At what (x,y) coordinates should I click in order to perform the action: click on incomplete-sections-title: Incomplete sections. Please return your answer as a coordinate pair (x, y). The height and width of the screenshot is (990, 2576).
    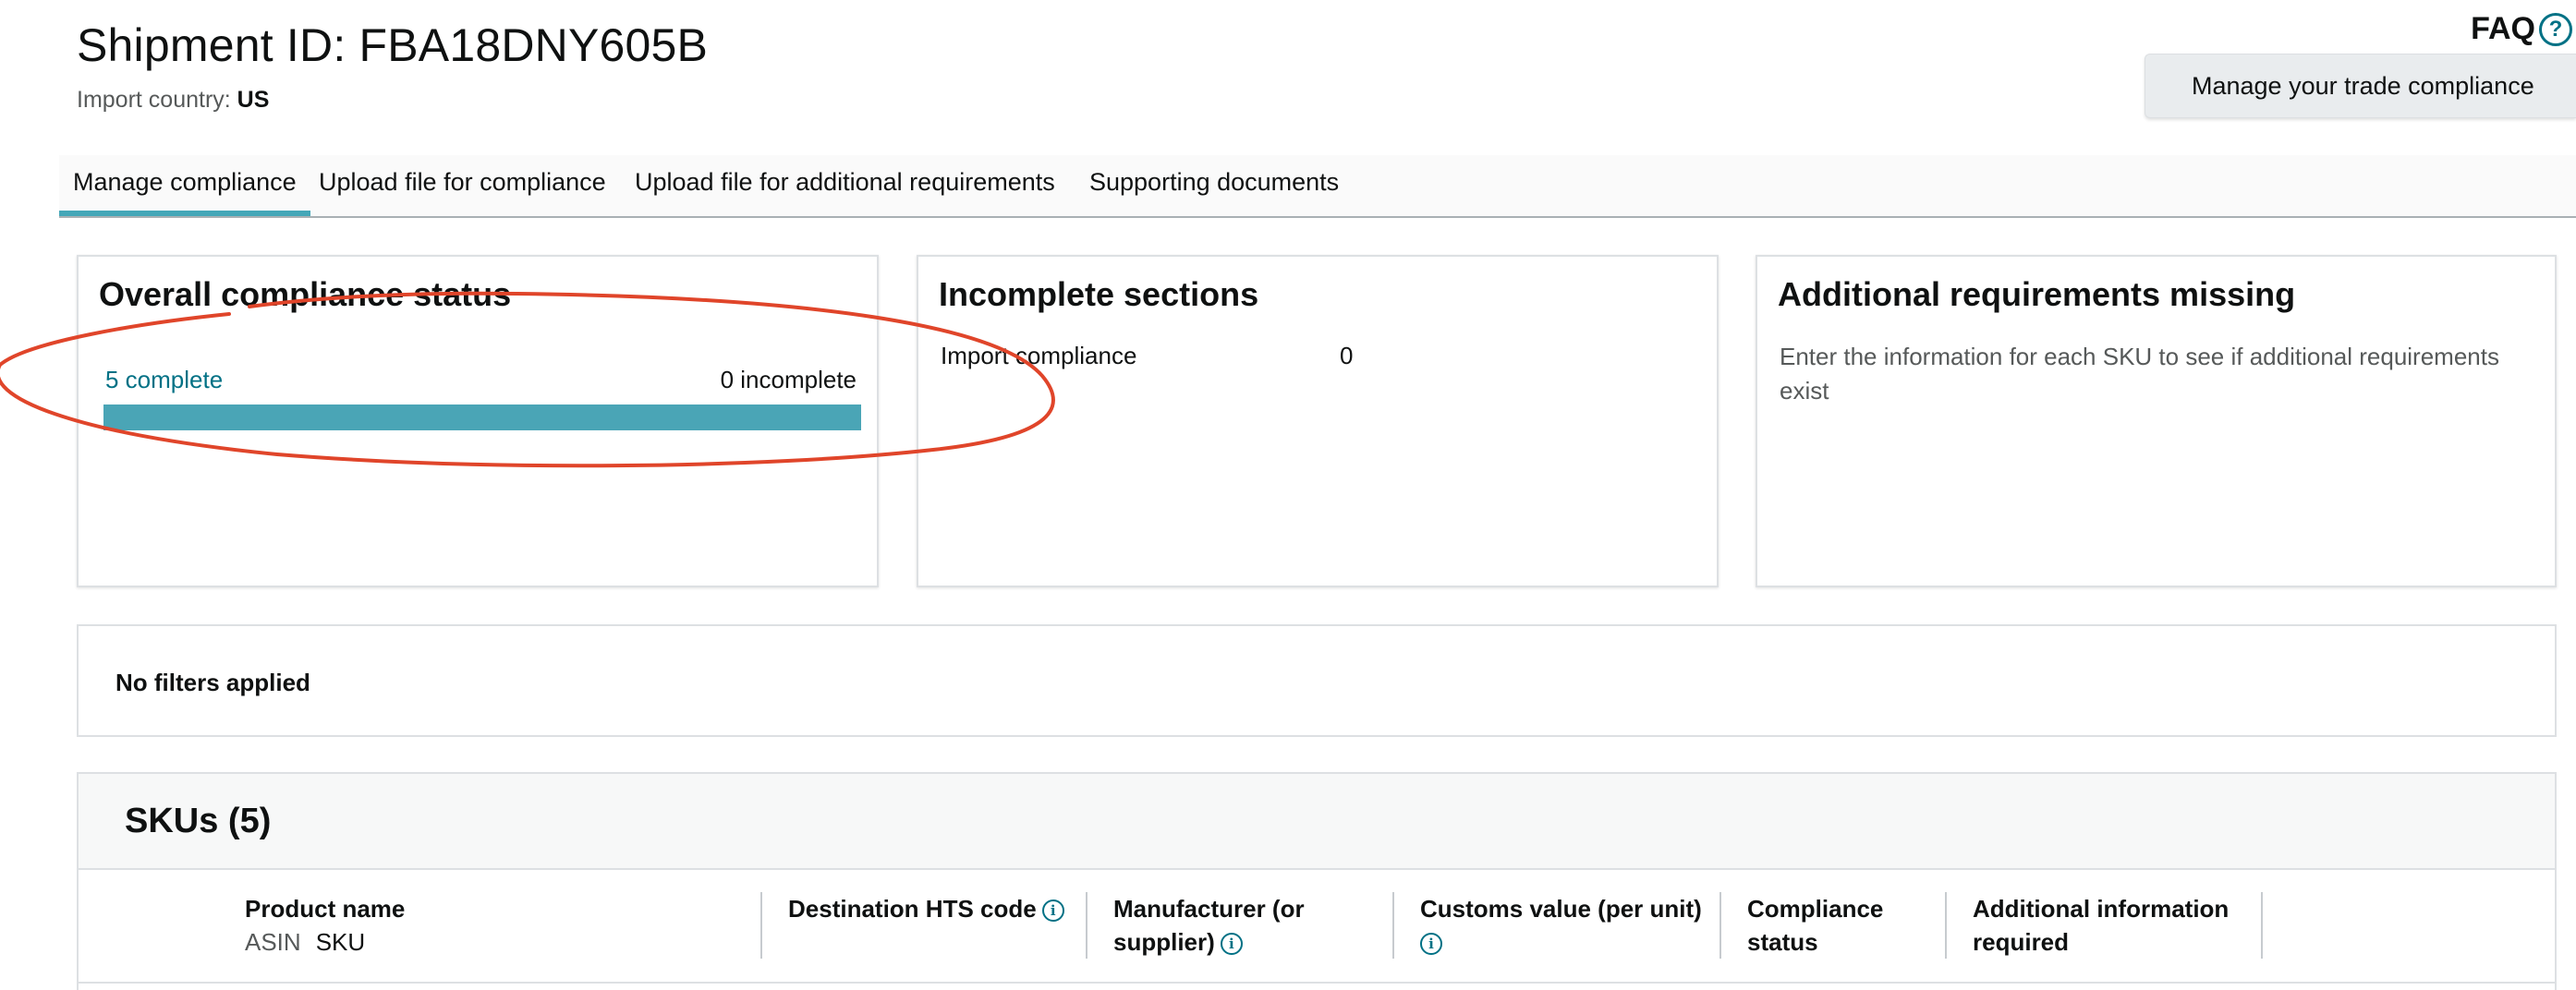
    Looking at the image, I should click on (1099, 294).